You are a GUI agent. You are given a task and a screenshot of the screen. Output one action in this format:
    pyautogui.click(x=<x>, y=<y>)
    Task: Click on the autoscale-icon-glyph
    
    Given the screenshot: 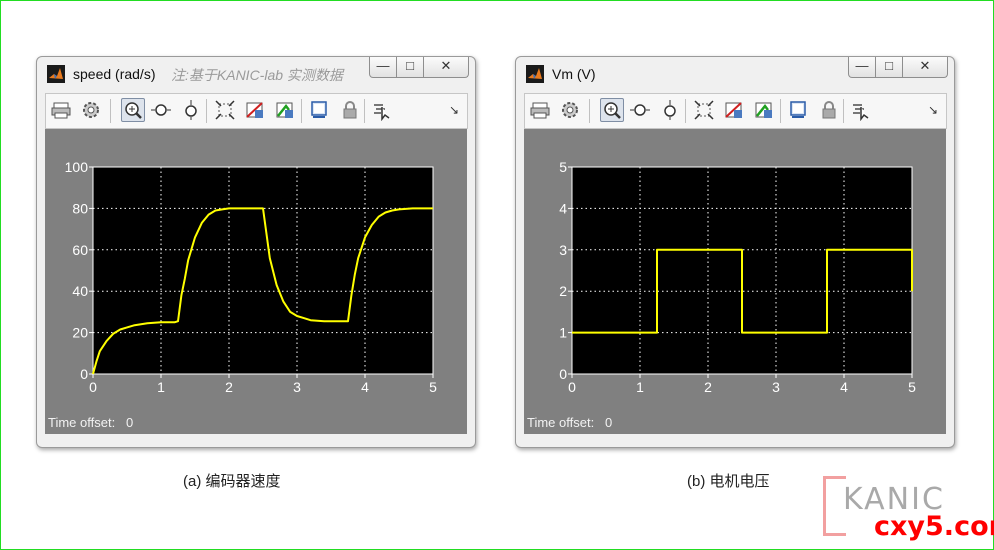 What is the action you would take?
    pyautogui.click(x=704, y=110)
    